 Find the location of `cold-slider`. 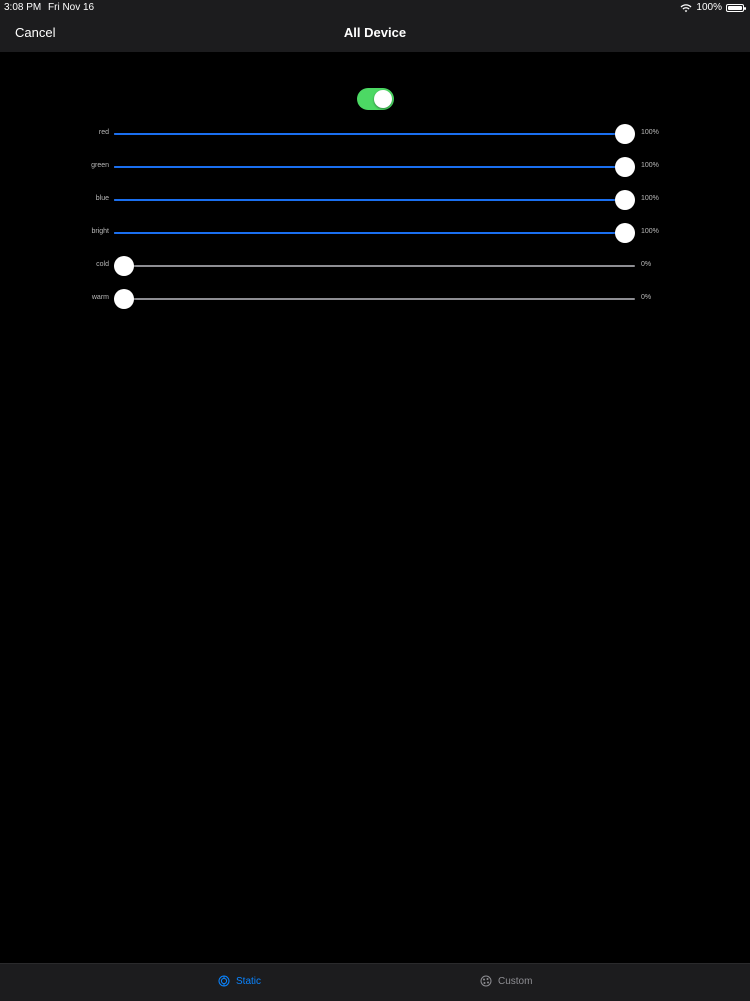

cold-slider is located at coordinates (374, 266).